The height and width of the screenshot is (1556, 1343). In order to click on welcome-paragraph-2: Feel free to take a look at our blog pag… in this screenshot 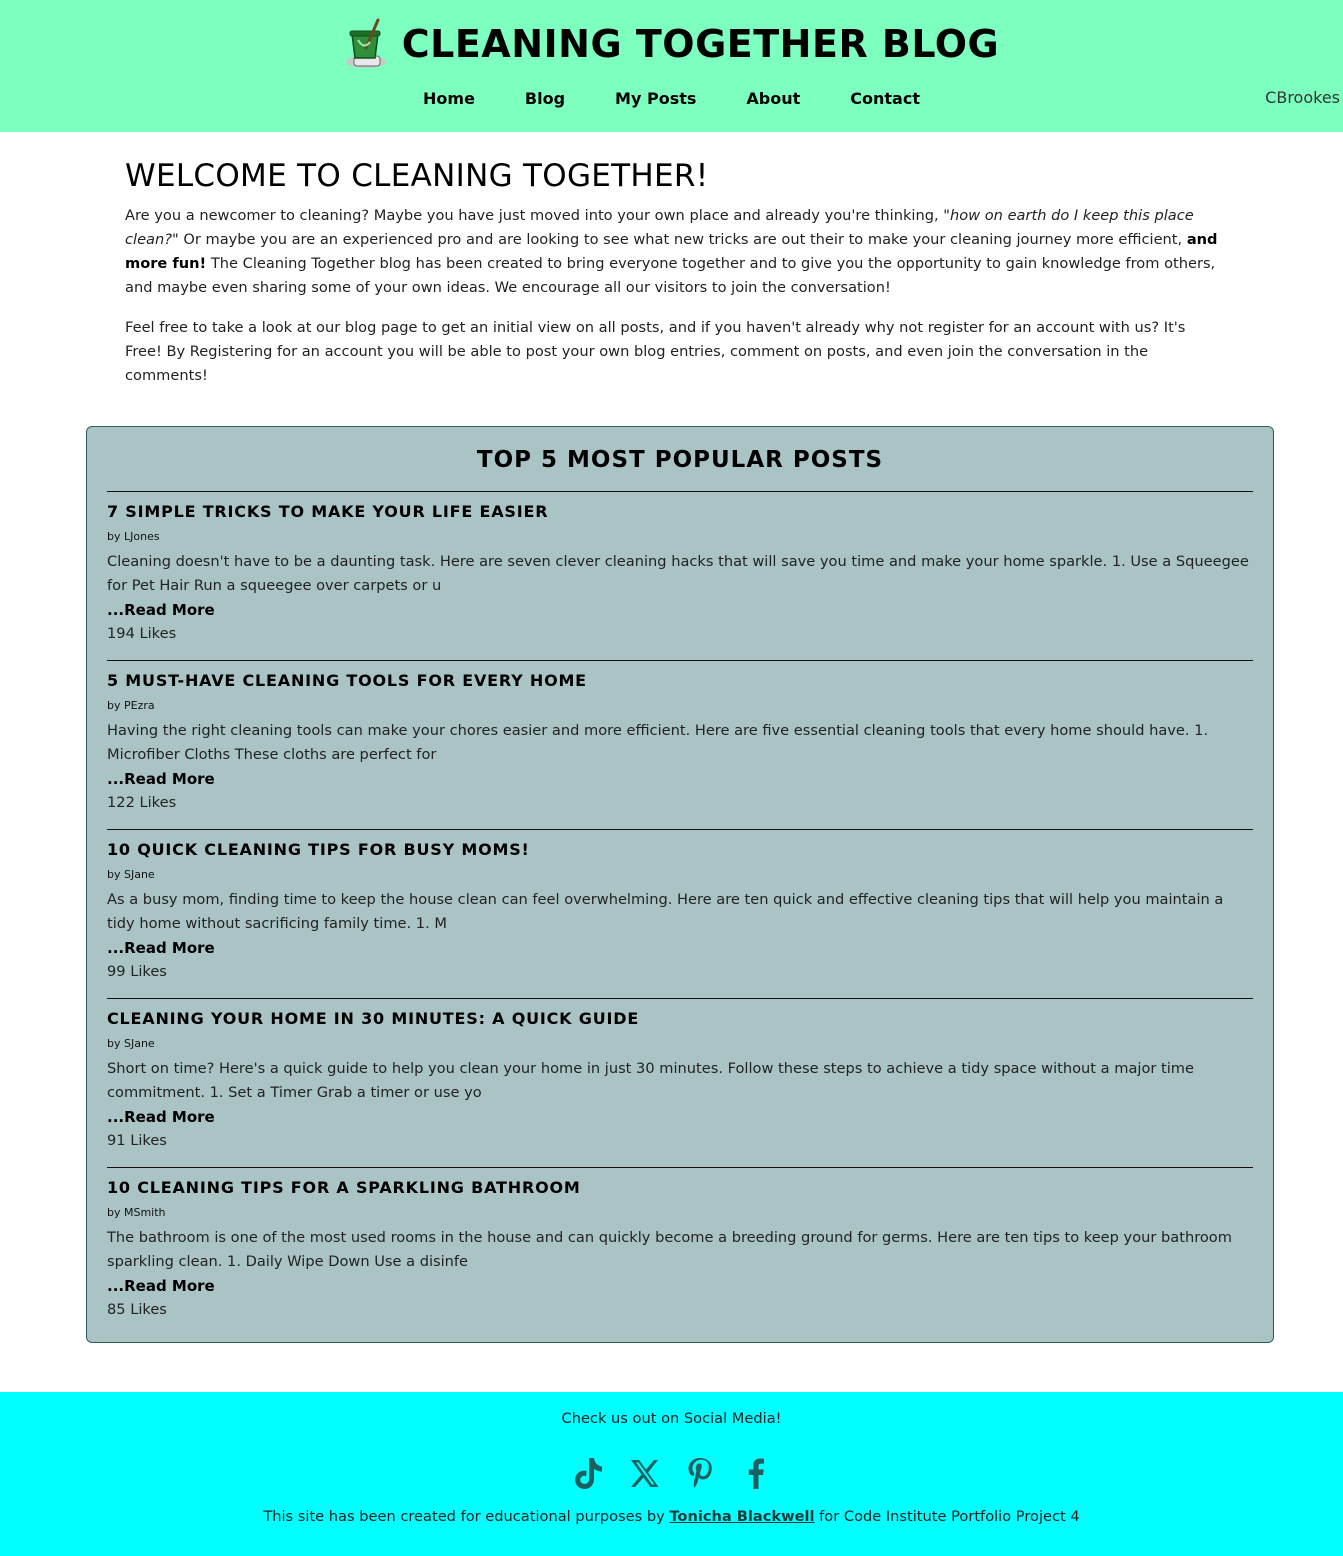, I will do `click(655, 351)`.